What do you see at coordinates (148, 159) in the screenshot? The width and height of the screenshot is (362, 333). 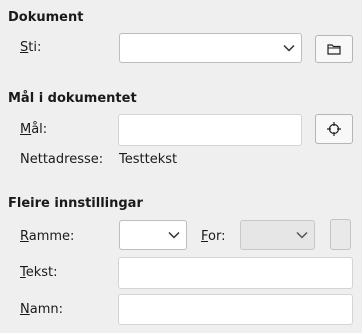 I see `url-value: Testtekst` at bounding box center [148, 159].